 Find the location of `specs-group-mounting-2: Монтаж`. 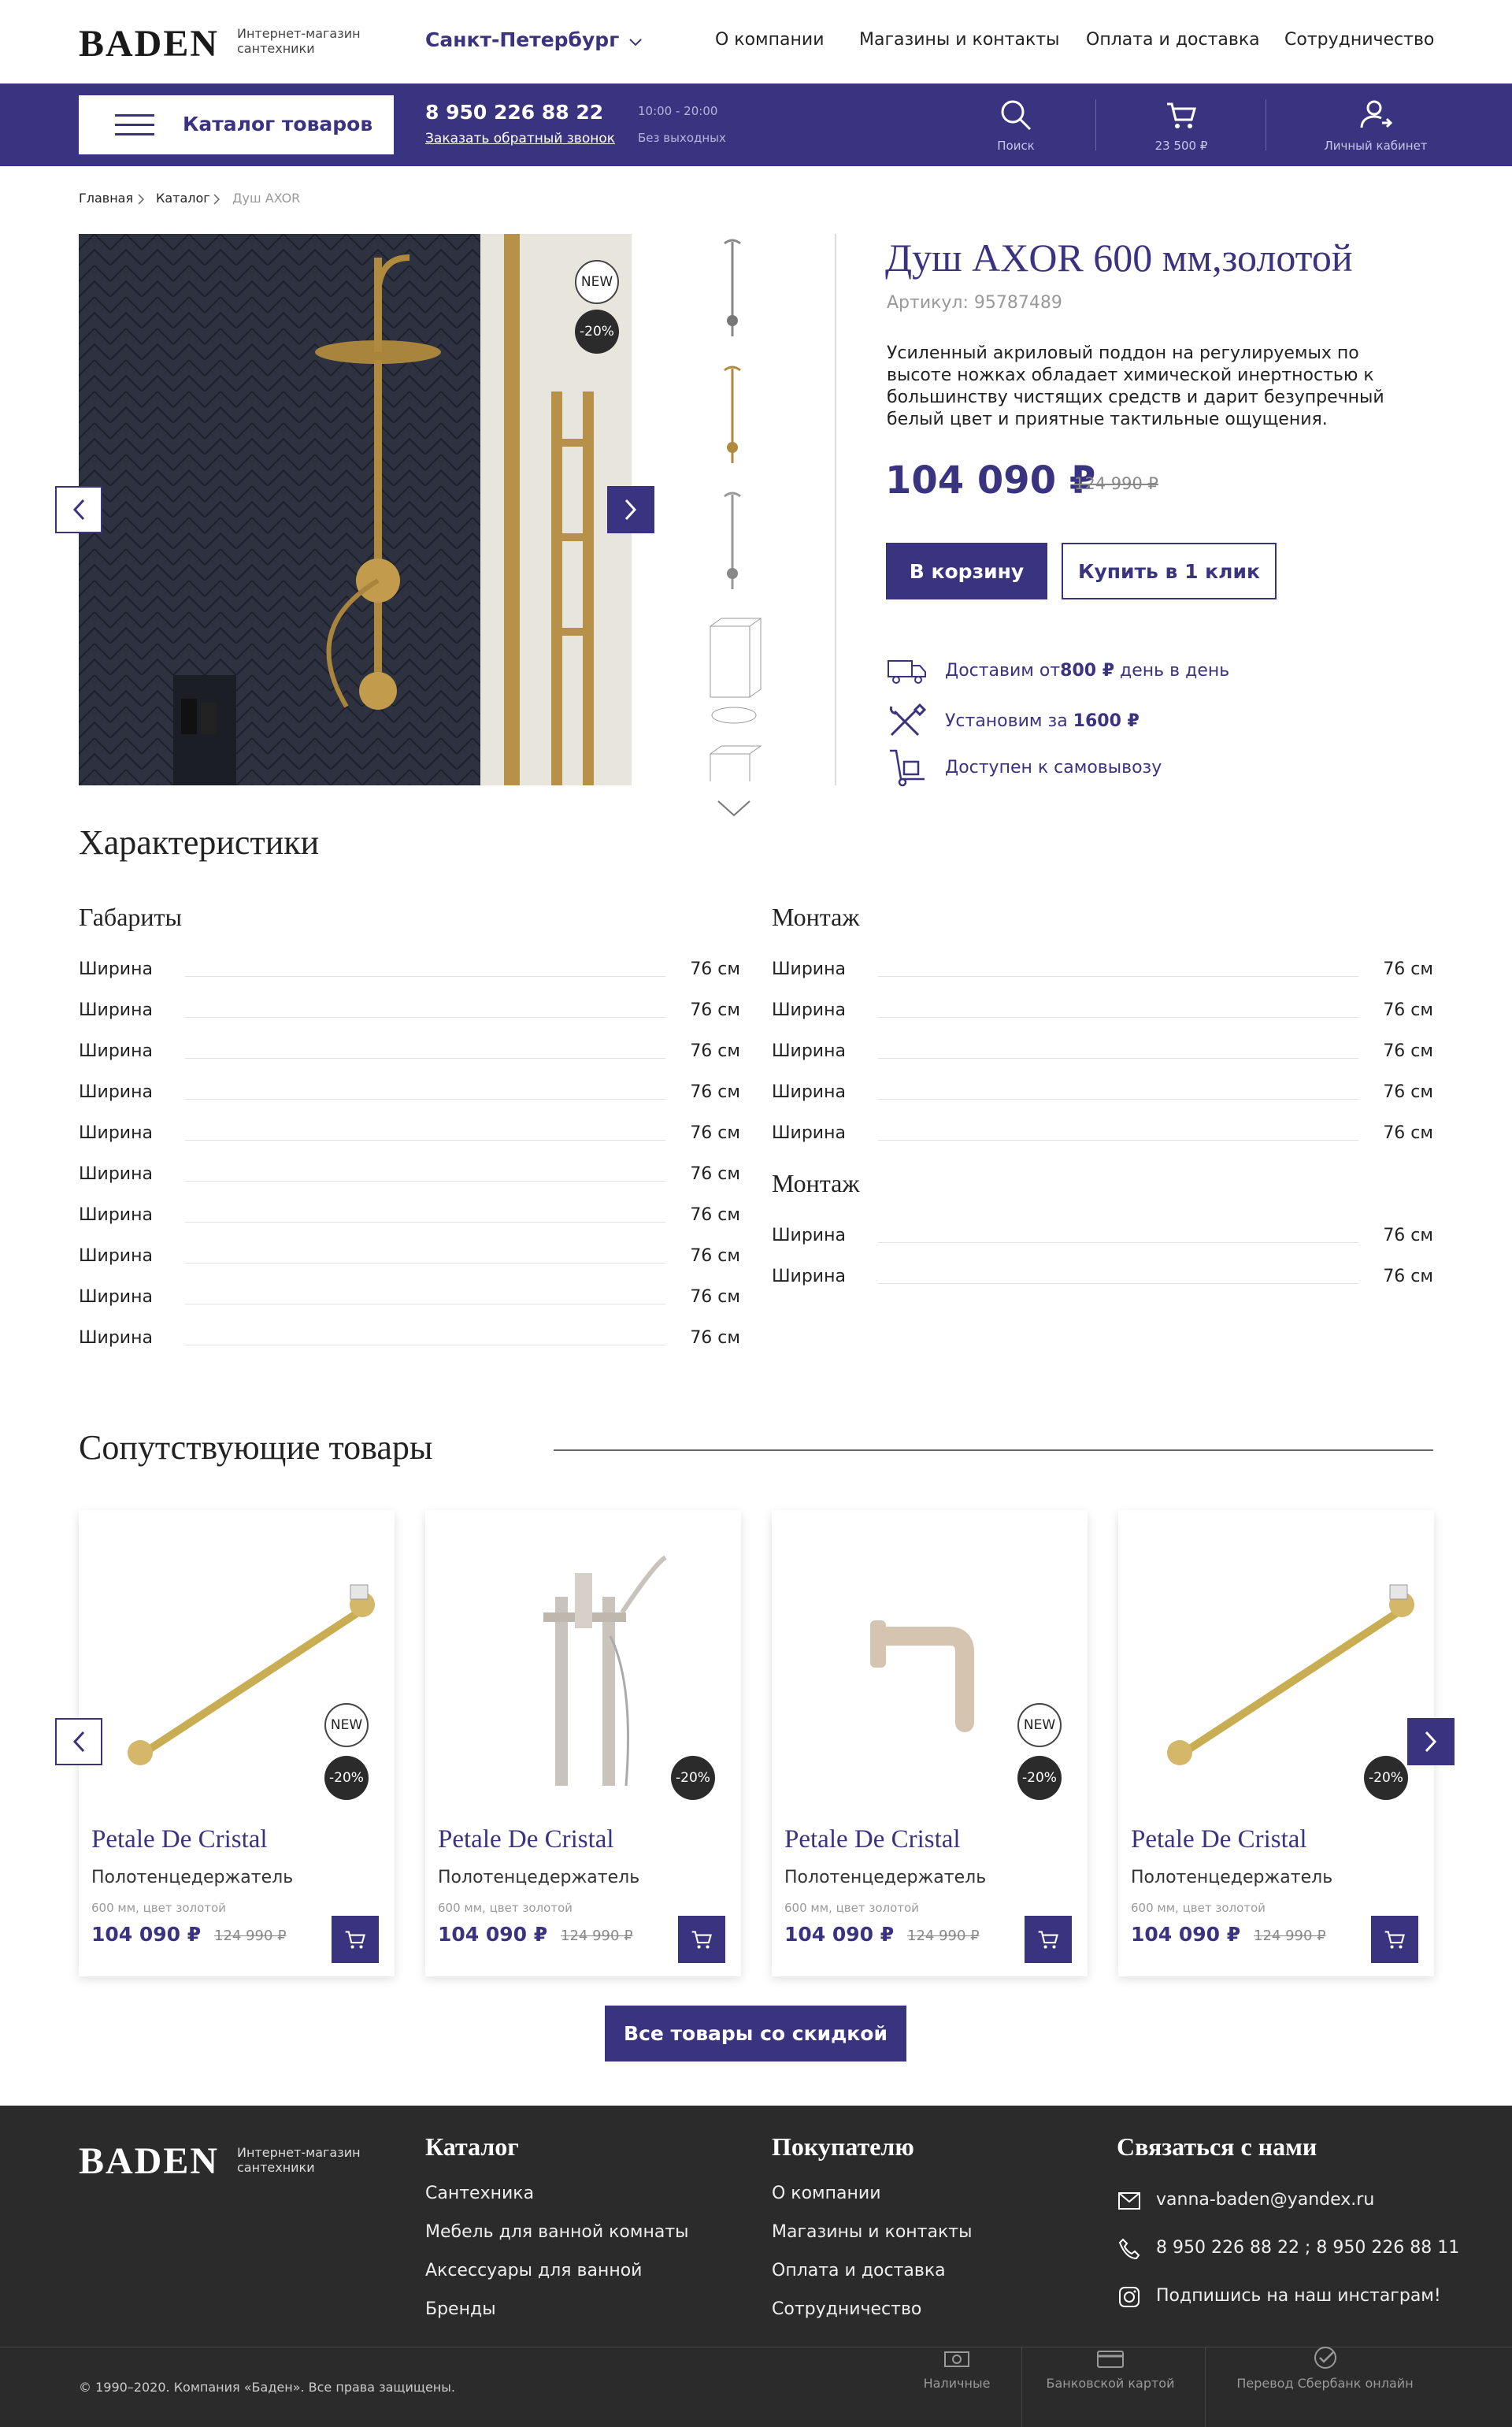

specs-group-mounting-2: Монтаж is located at coordinates (816, 1183).